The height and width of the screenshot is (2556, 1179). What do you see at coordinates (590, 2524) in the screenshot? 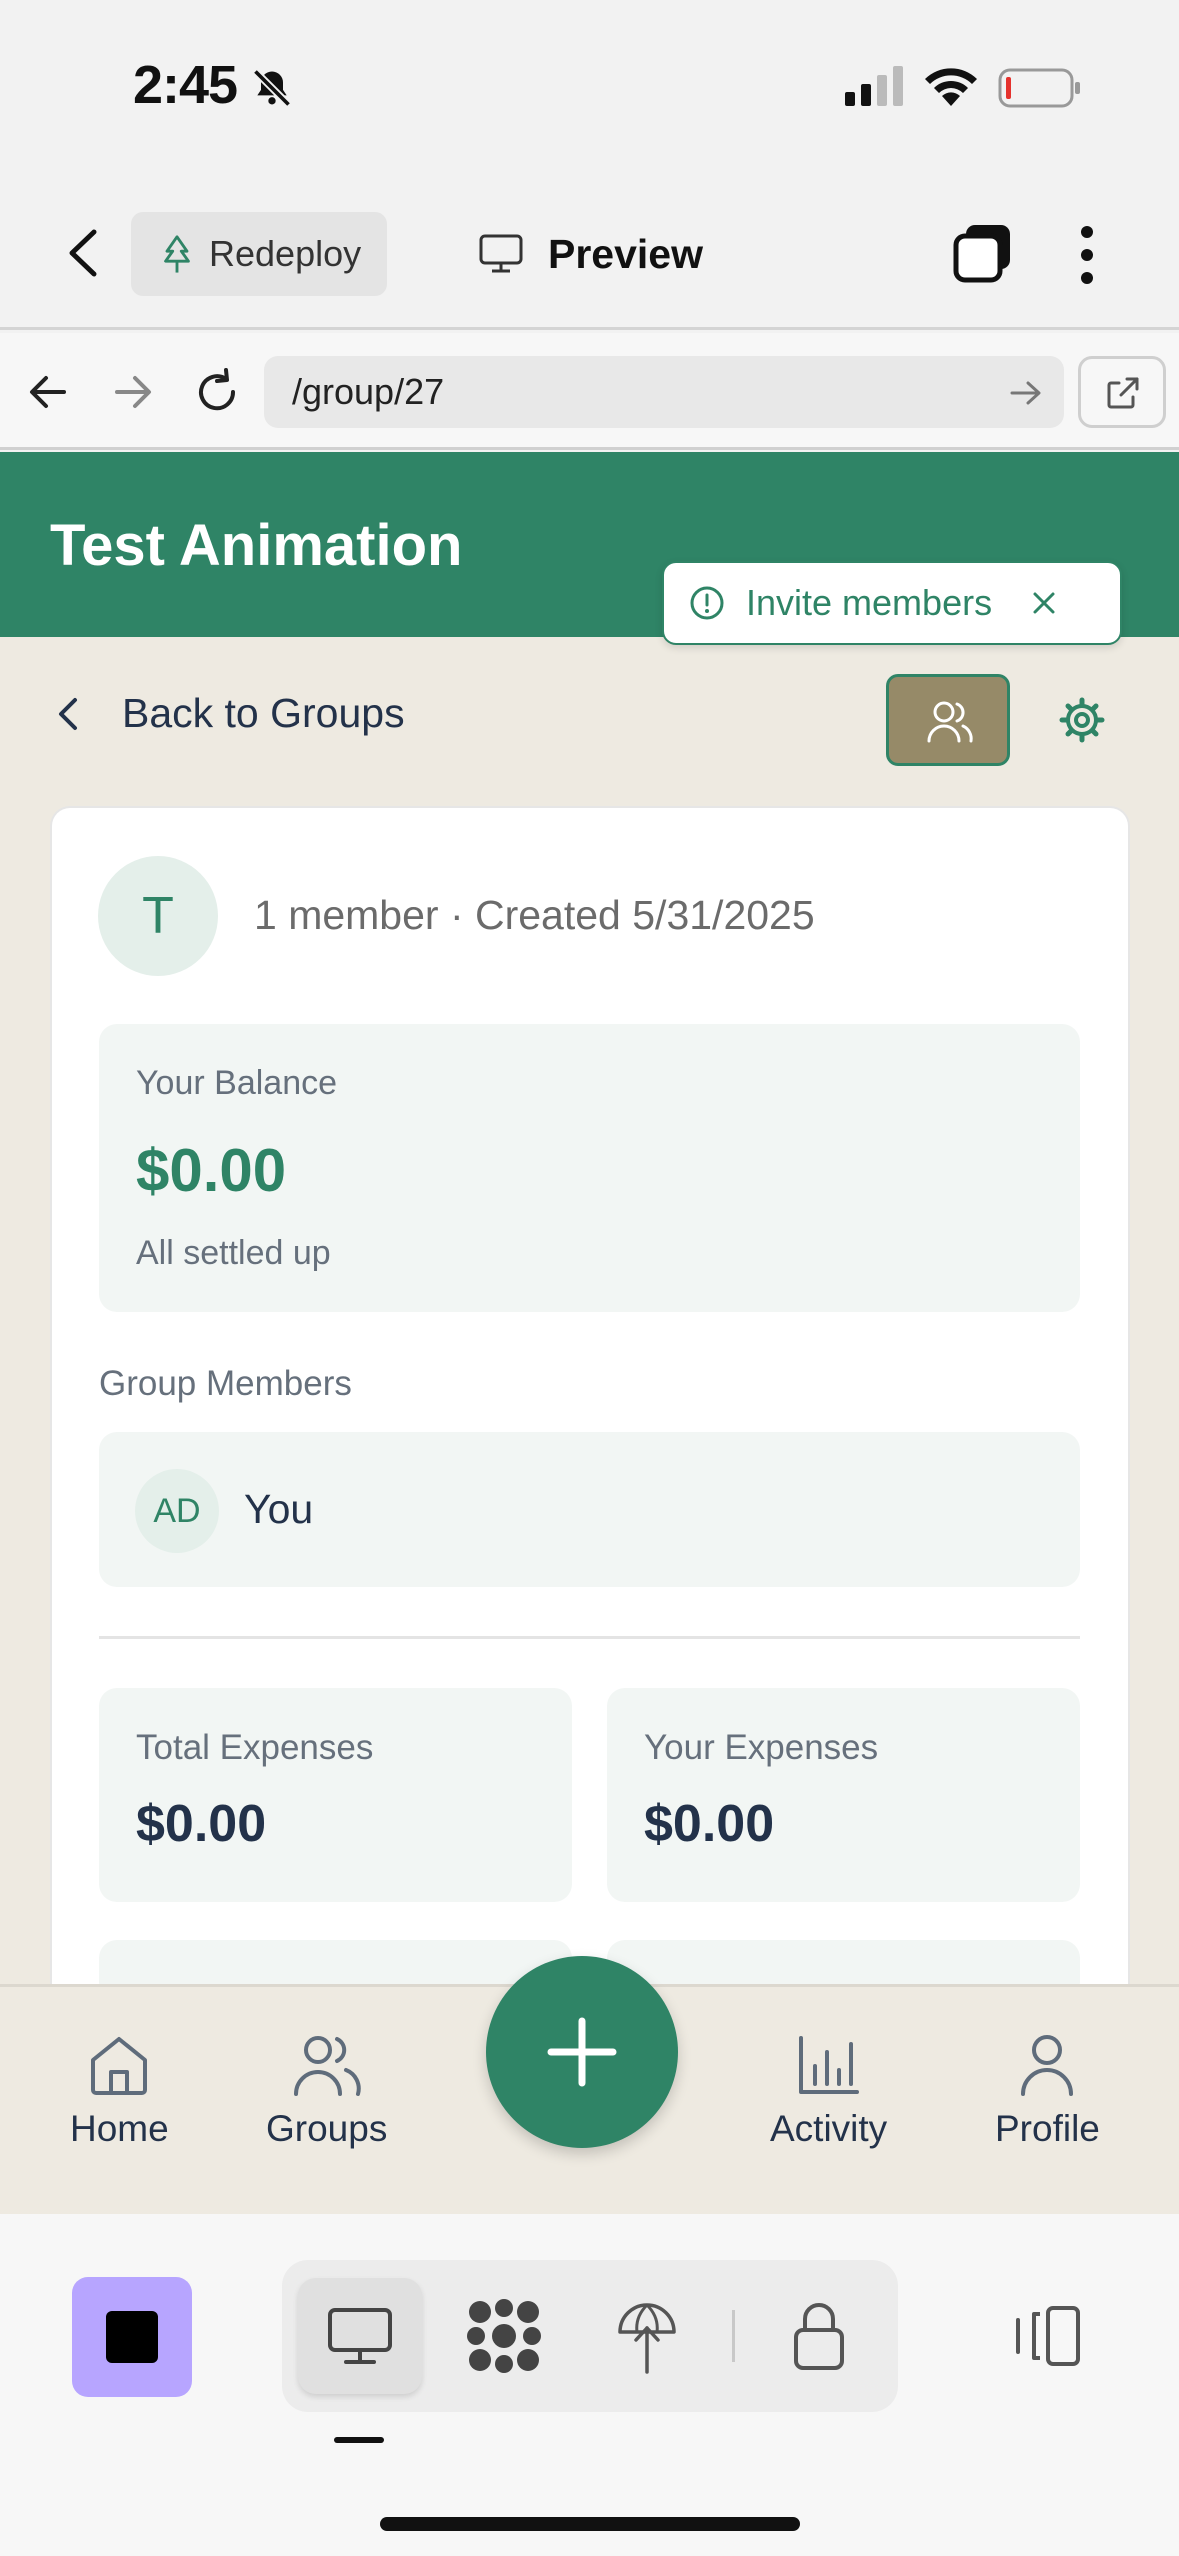
I see `home-indicator` at bounding box center [590, 2524].